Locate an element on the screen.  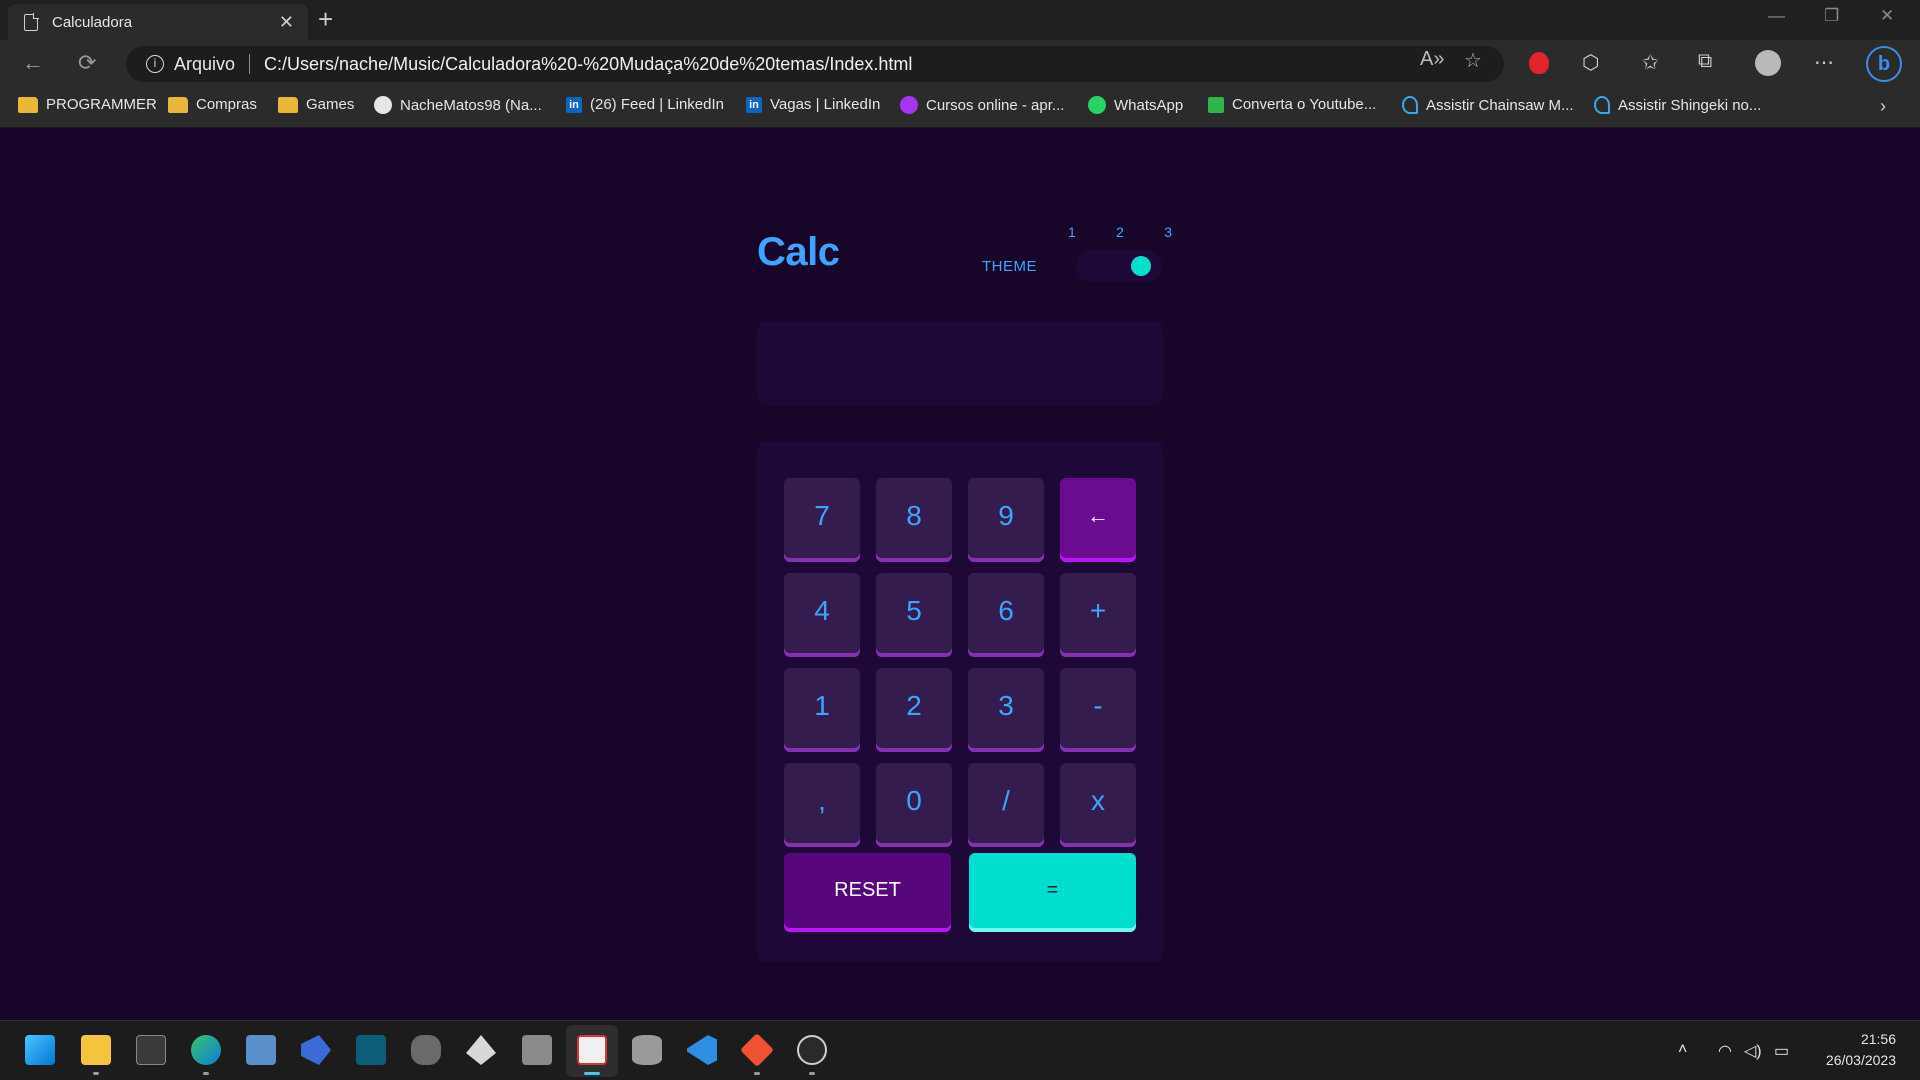
tab-title: Calculadora is located at coordinates (92, 22).